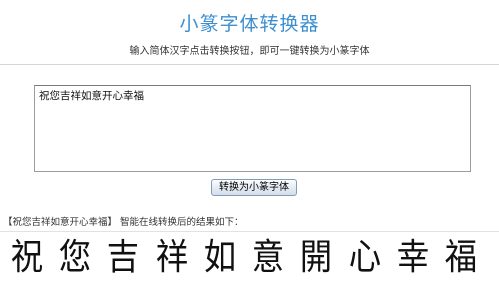 This screenshot has width=499, height=290. I want to click on seal-glyph: 意, so click(268, 257).